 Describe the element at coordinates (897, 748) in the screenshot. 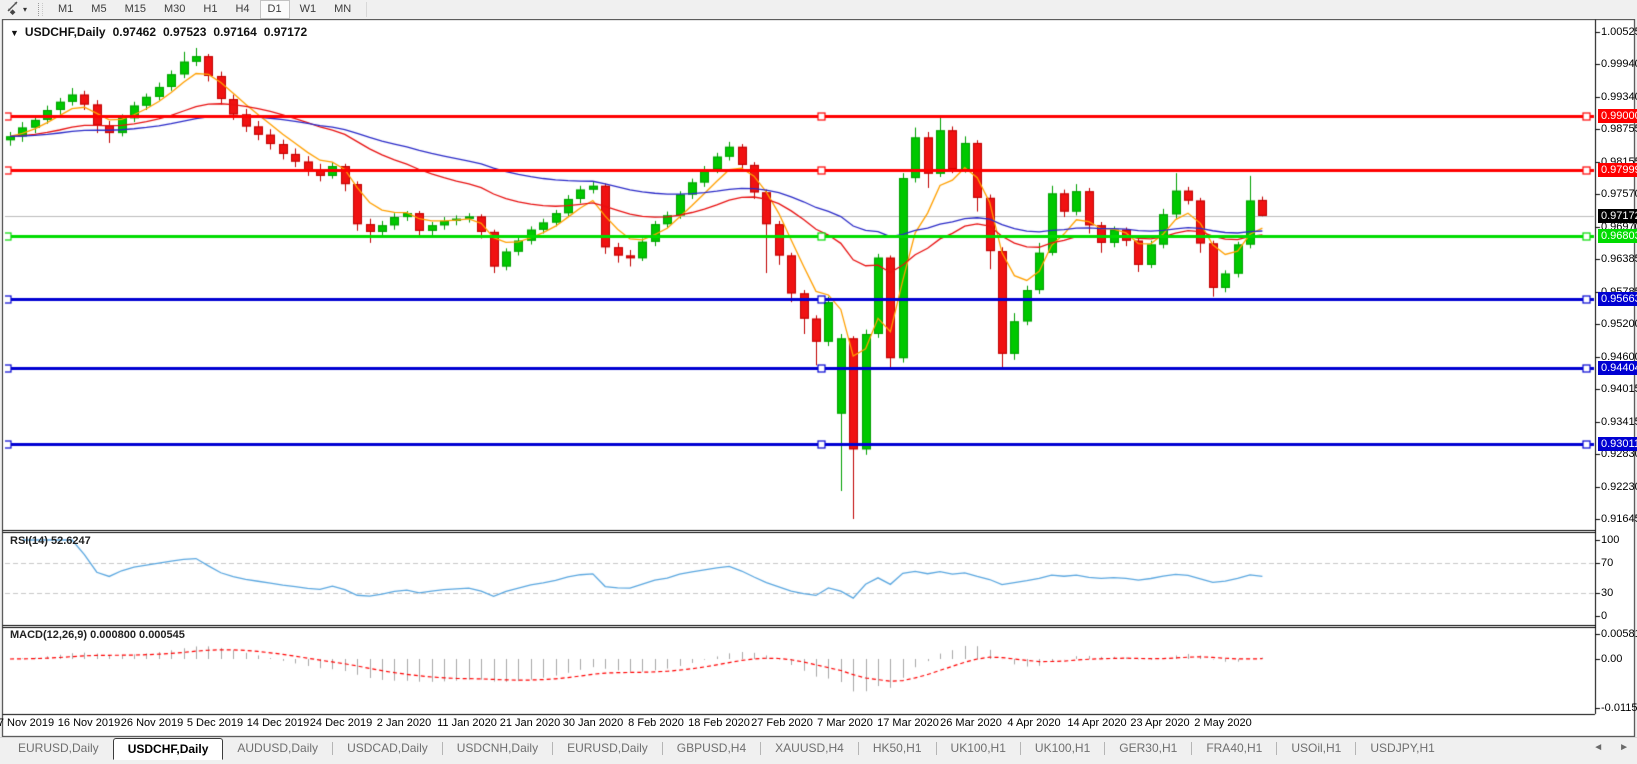

I see `chart-tab-hk50-h1-8: HK50,H1` at that location.